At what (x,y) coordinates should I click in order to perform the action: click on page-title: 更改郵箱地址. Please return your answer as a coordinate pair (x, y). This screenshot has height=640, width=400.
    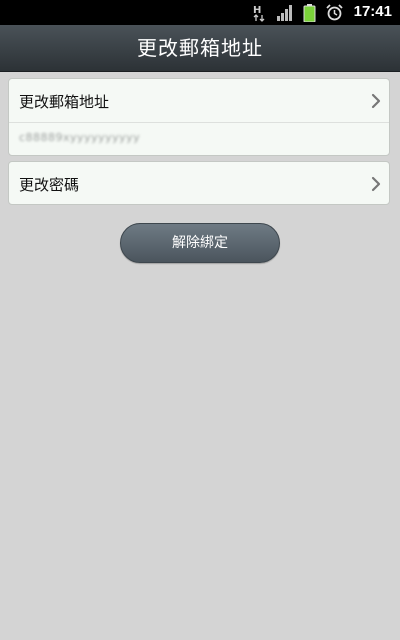
    Looking at the image, I should click on (200, 48).